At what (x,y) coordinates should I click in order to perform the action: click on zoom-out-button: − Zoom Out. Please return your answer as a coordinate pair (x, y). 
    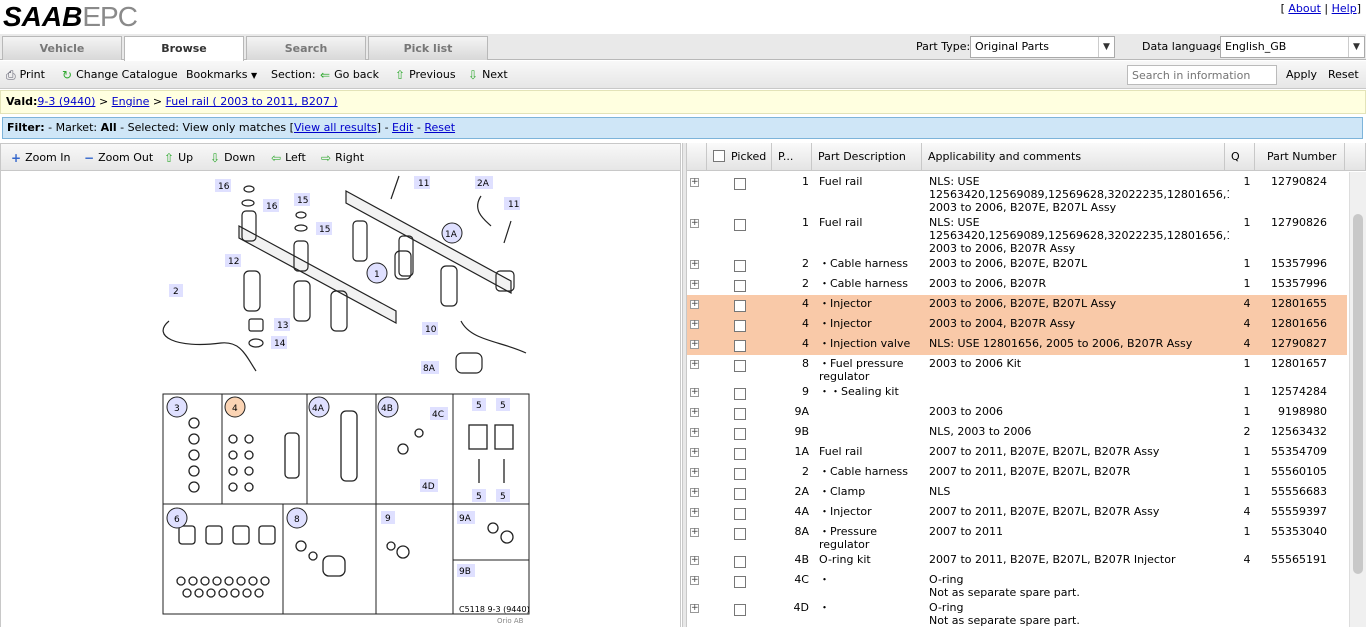
    Looking at the image, I should click on (118, 158).